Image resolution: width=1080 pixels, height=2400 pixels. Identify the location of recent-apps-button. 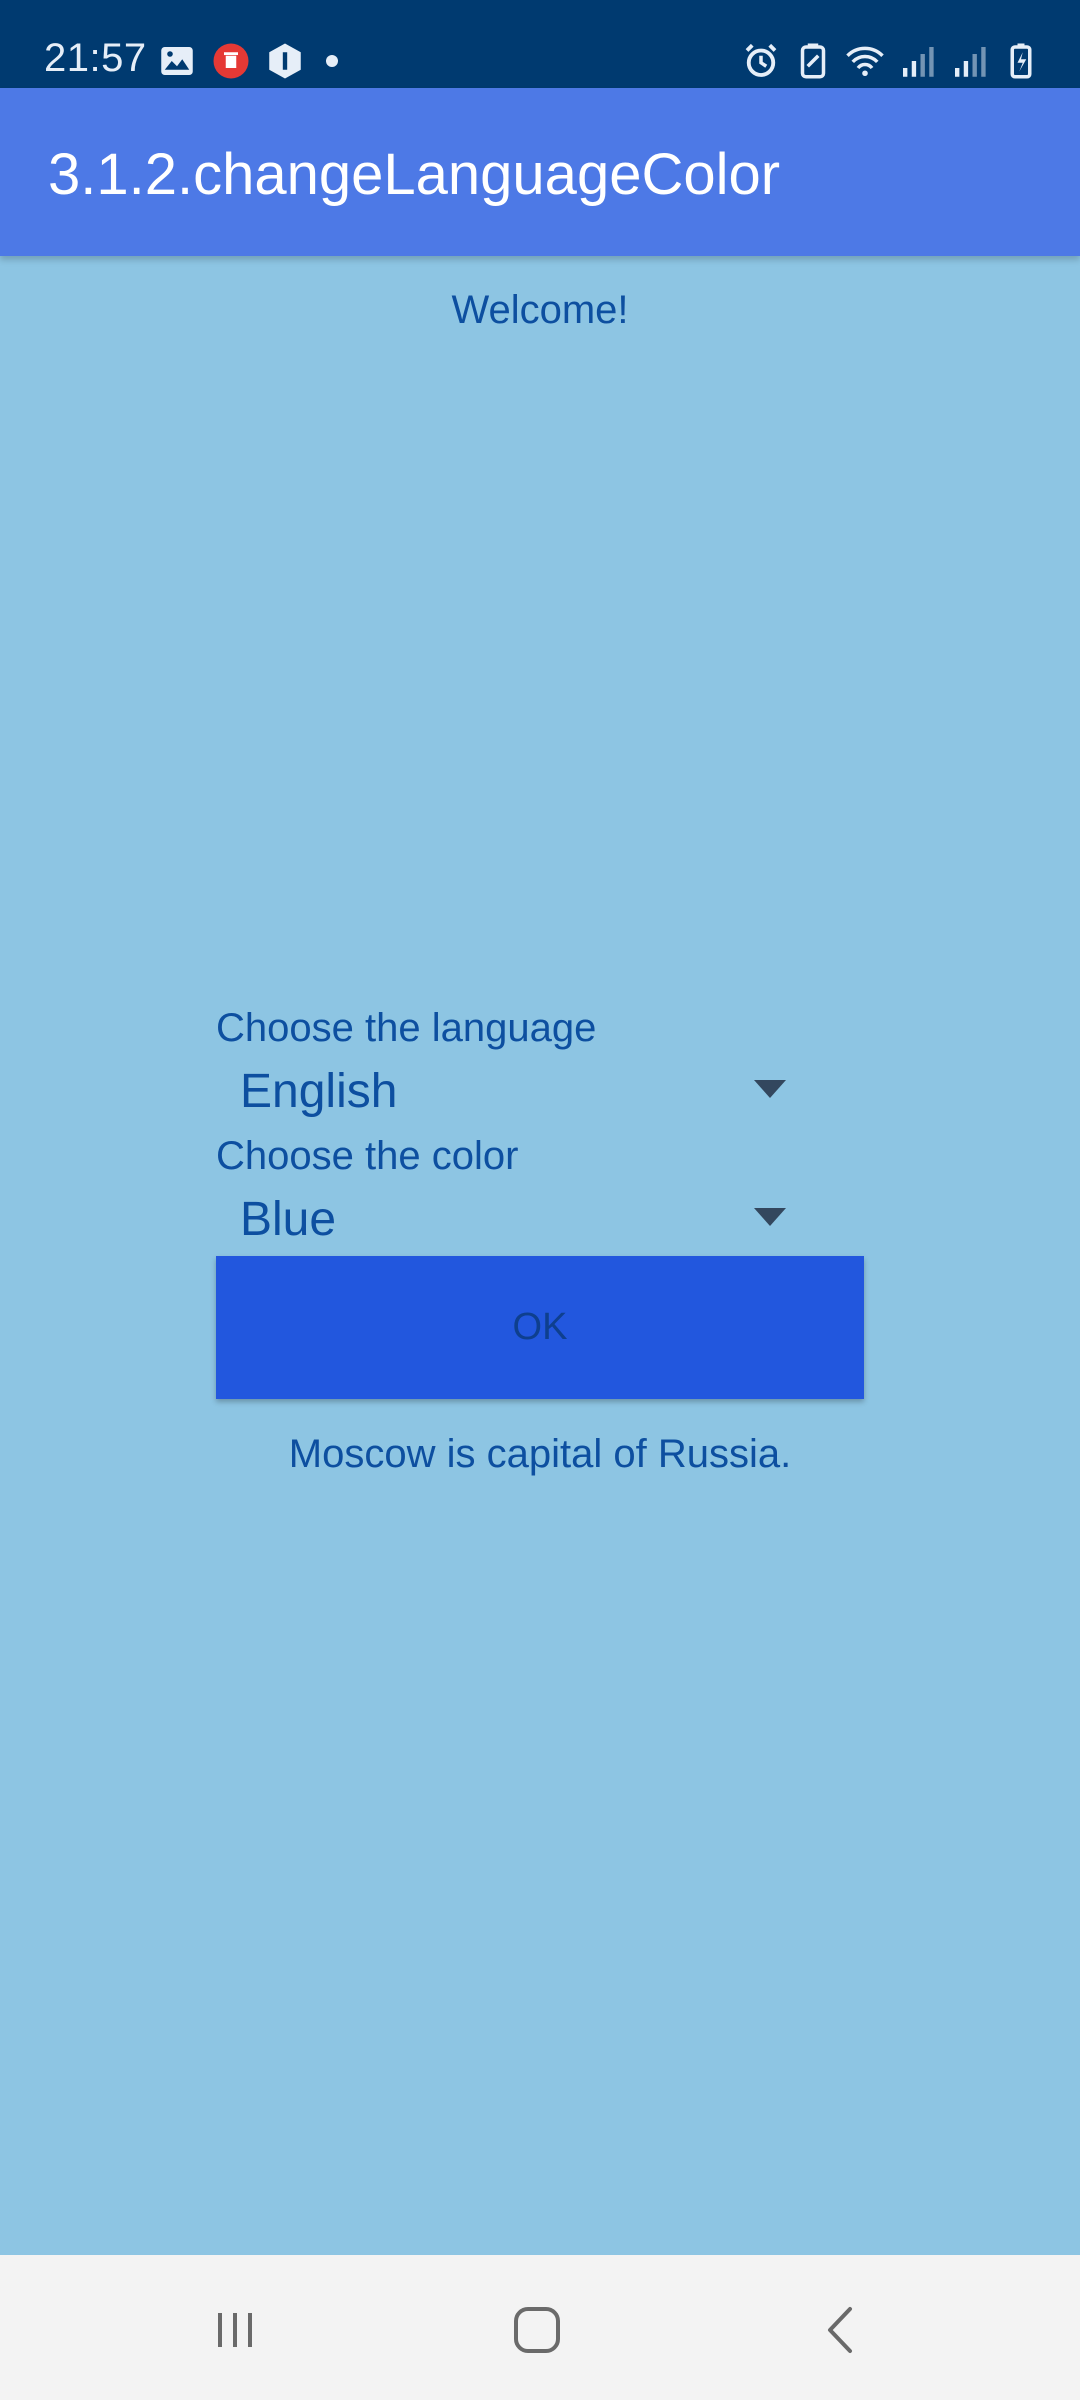
(235, 2330).